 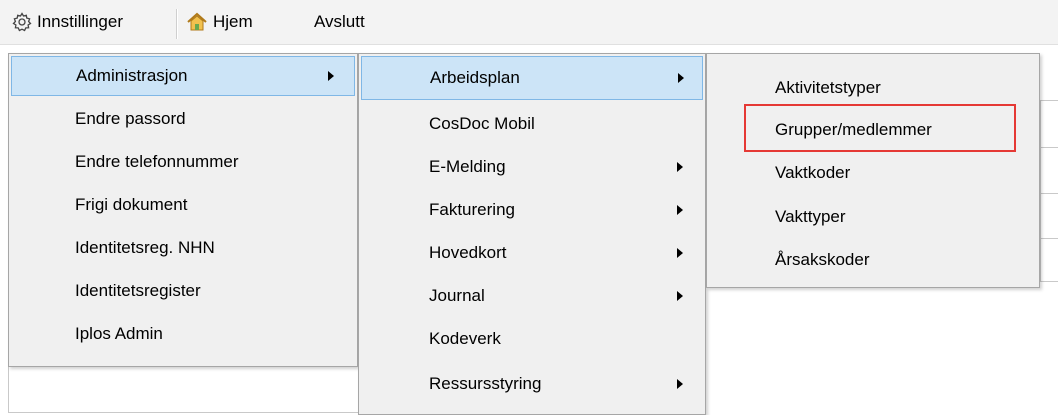 I want to click on menu-item-label: Identitetsregister, so click(x=138, y=290).